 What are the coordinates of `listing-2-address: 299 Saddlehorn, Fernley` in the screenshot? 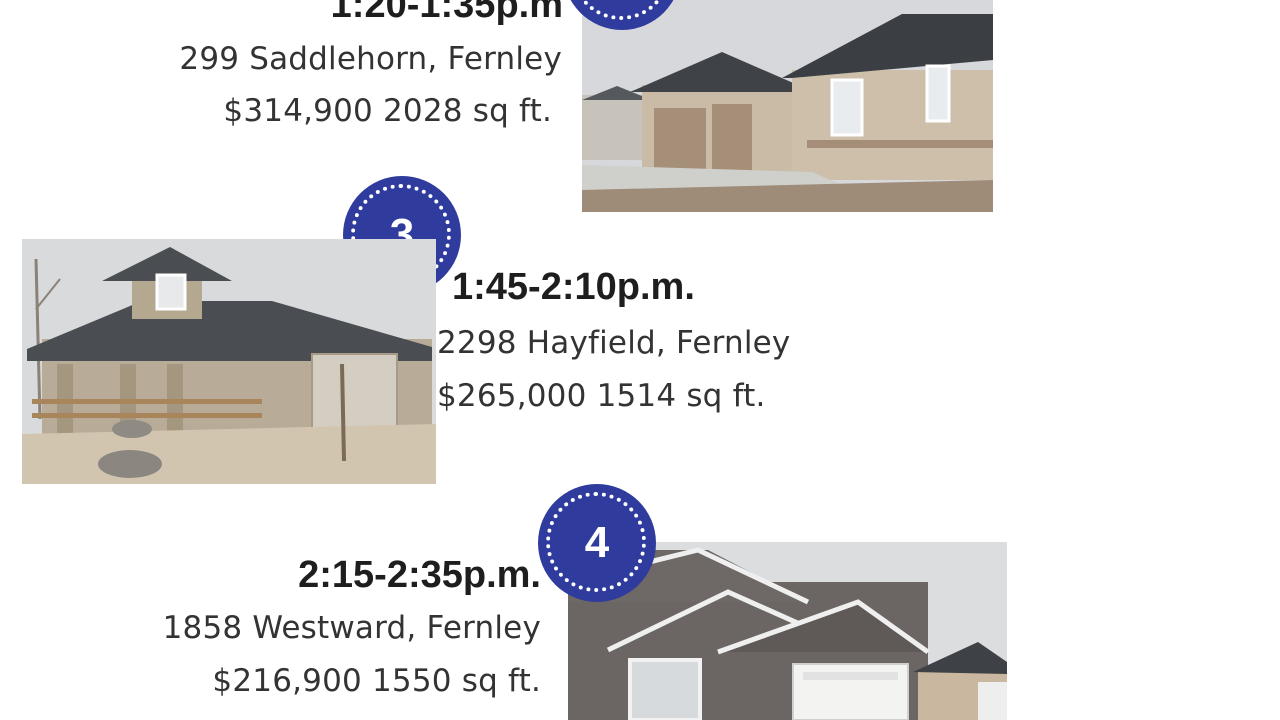 It's located at (370, 59).